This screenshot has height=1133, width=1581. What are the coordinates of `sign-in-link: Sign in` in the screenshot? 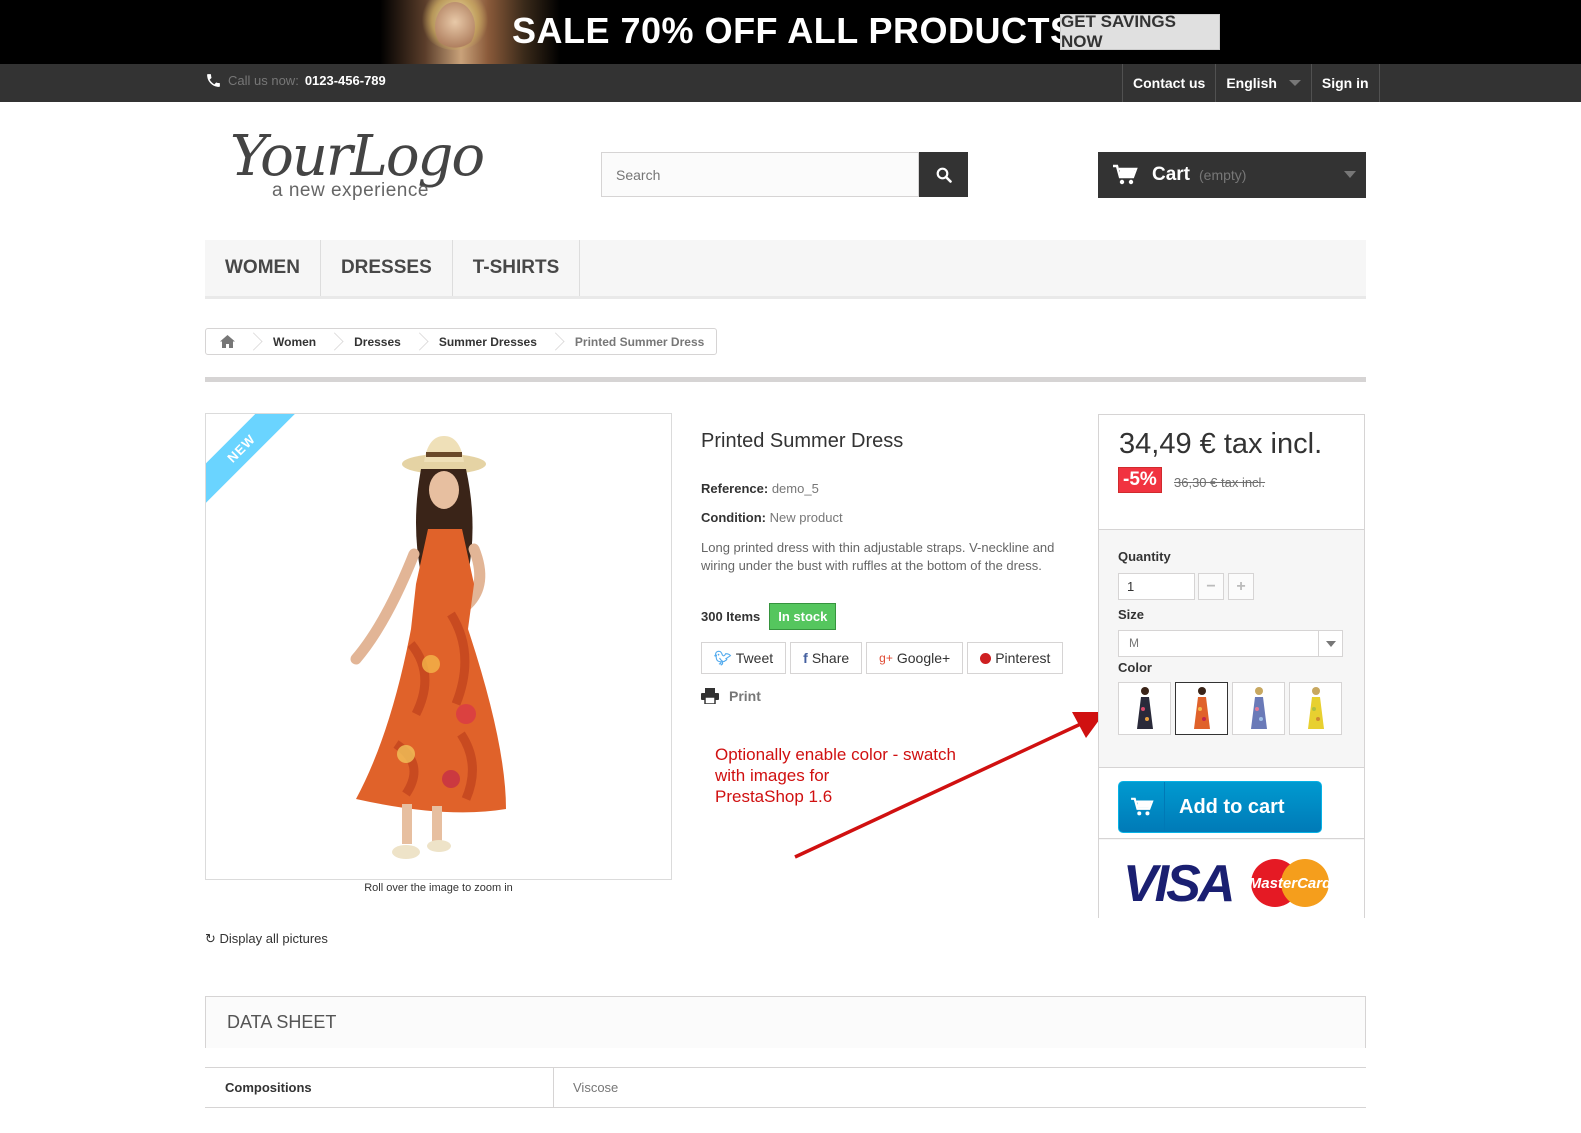 It's located at (1345, 83).